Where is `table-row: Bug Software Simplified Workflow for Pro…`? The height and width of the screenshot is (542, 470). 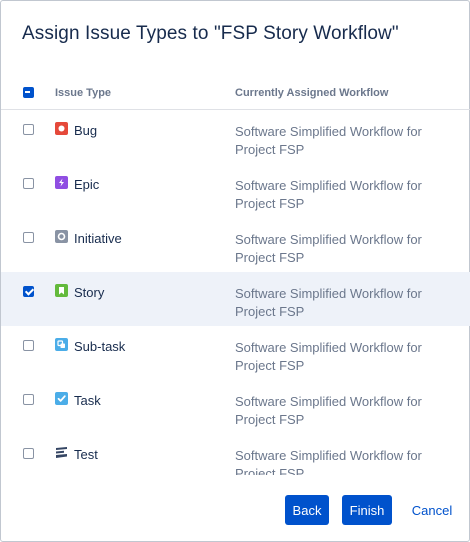 table-row: Bug Software Simplified Workflow for Pro… is located at coordinates (235, 137).